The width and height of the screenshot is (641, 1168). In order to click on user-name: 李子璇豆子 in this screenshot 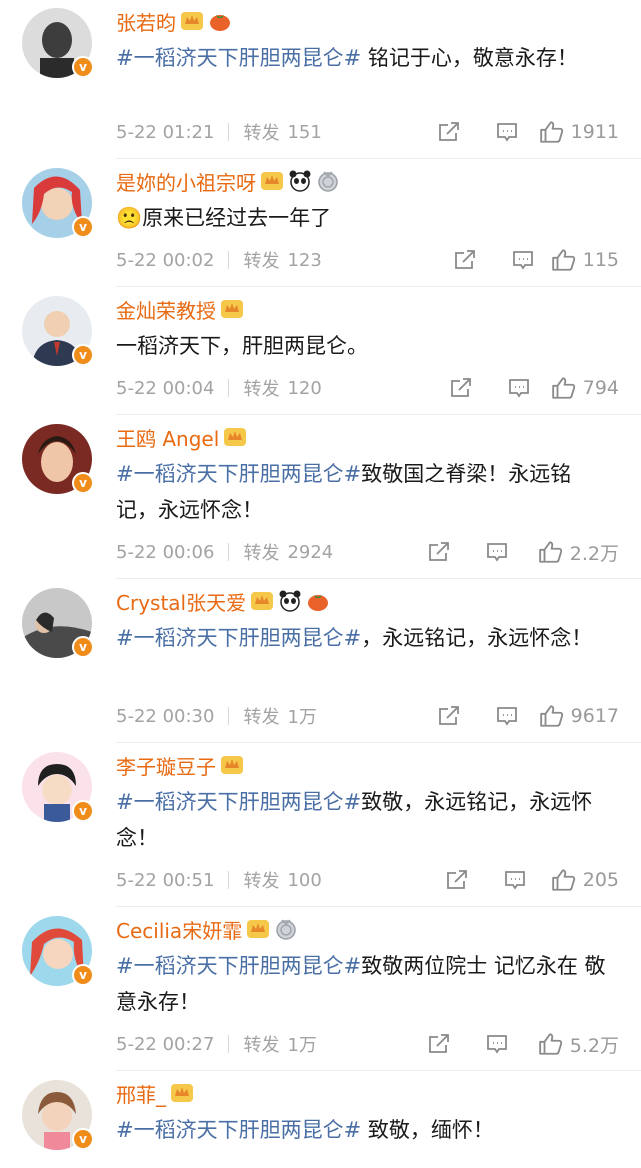, I will do `click(166, 765)`.